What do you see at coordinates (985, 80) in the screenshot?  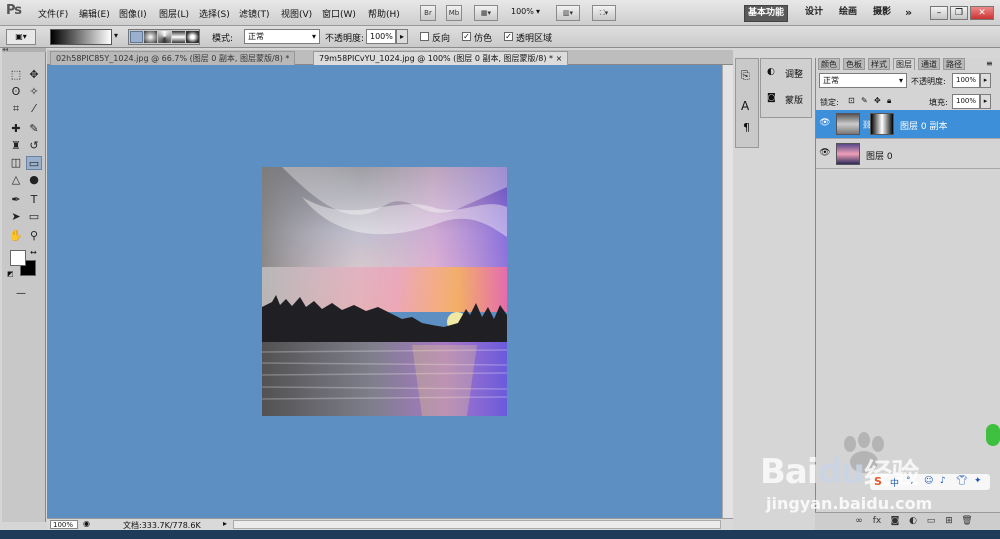 I see `layer-opacity-arrow-icon: ▸` at bounding box center [985, 80].